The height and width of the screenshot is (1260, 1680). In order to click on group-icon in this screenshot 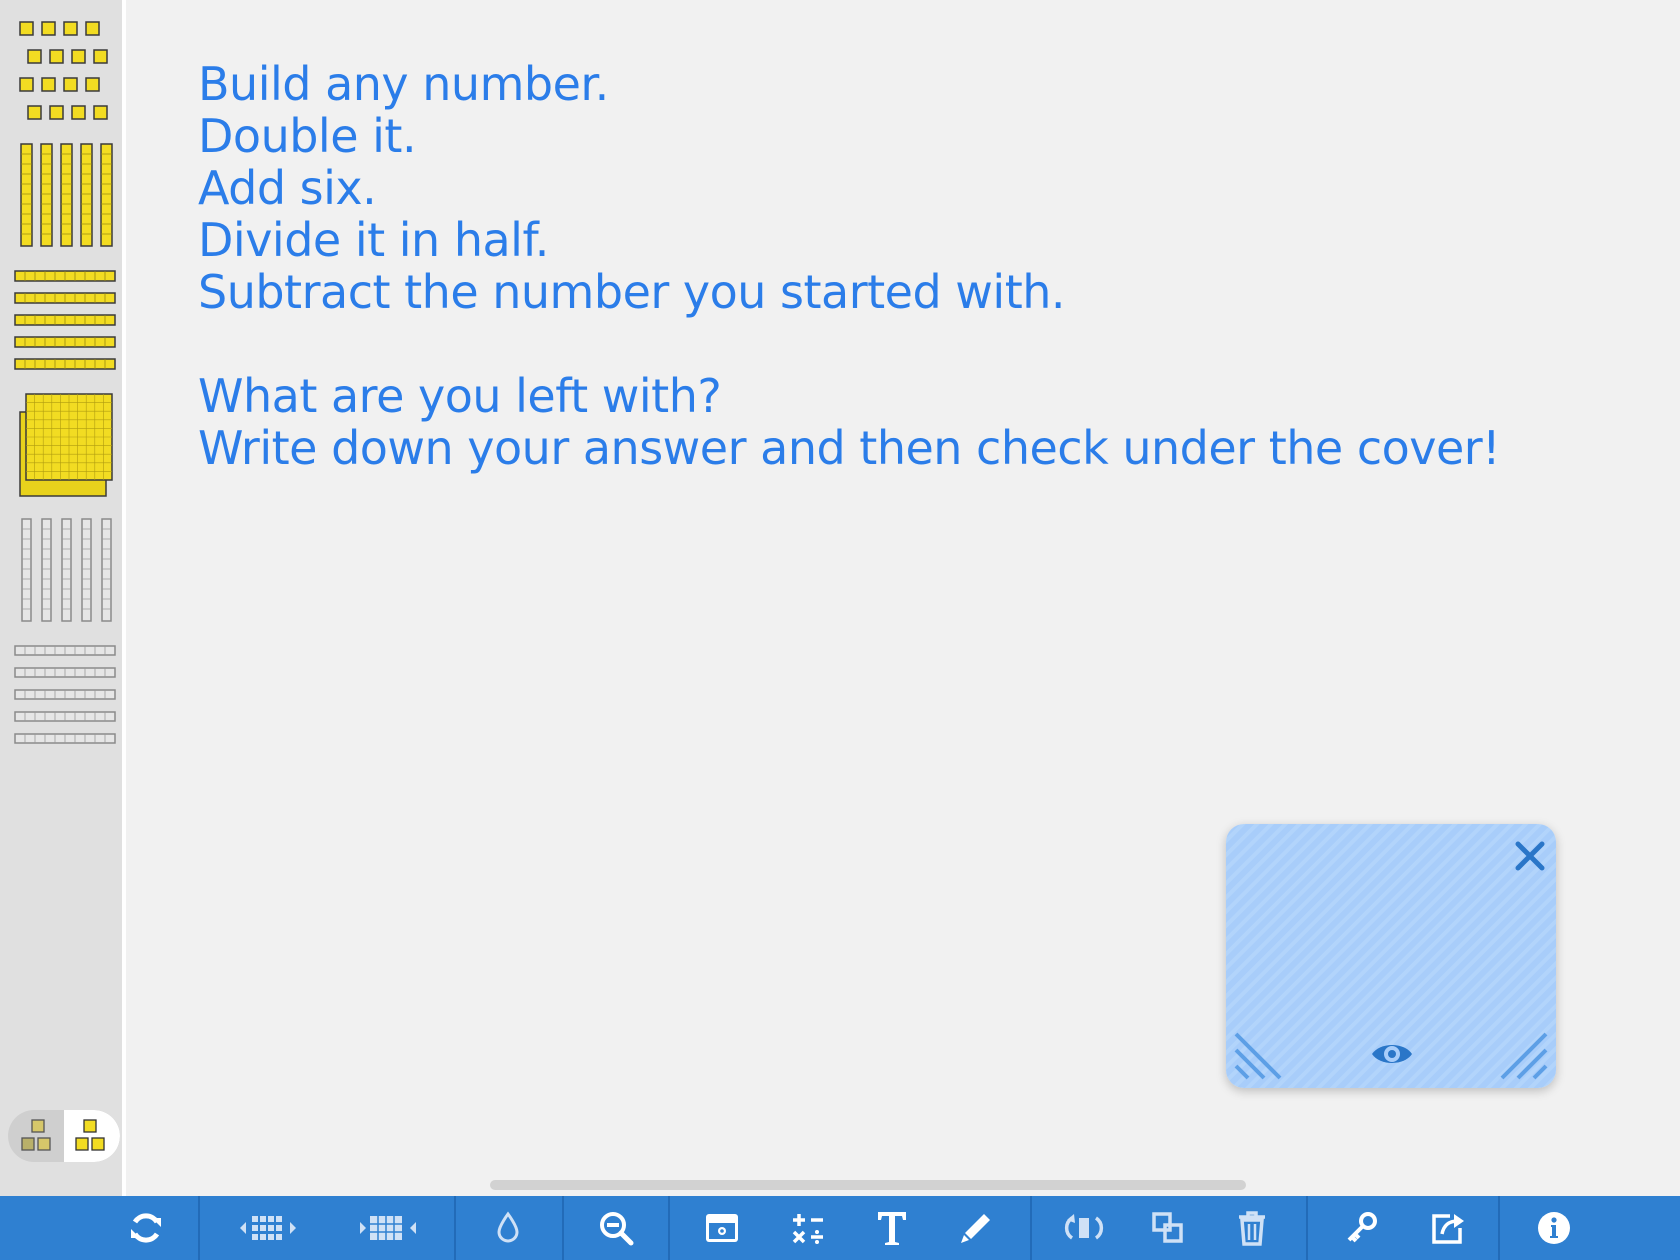, I will do `click(388, 1228)`.